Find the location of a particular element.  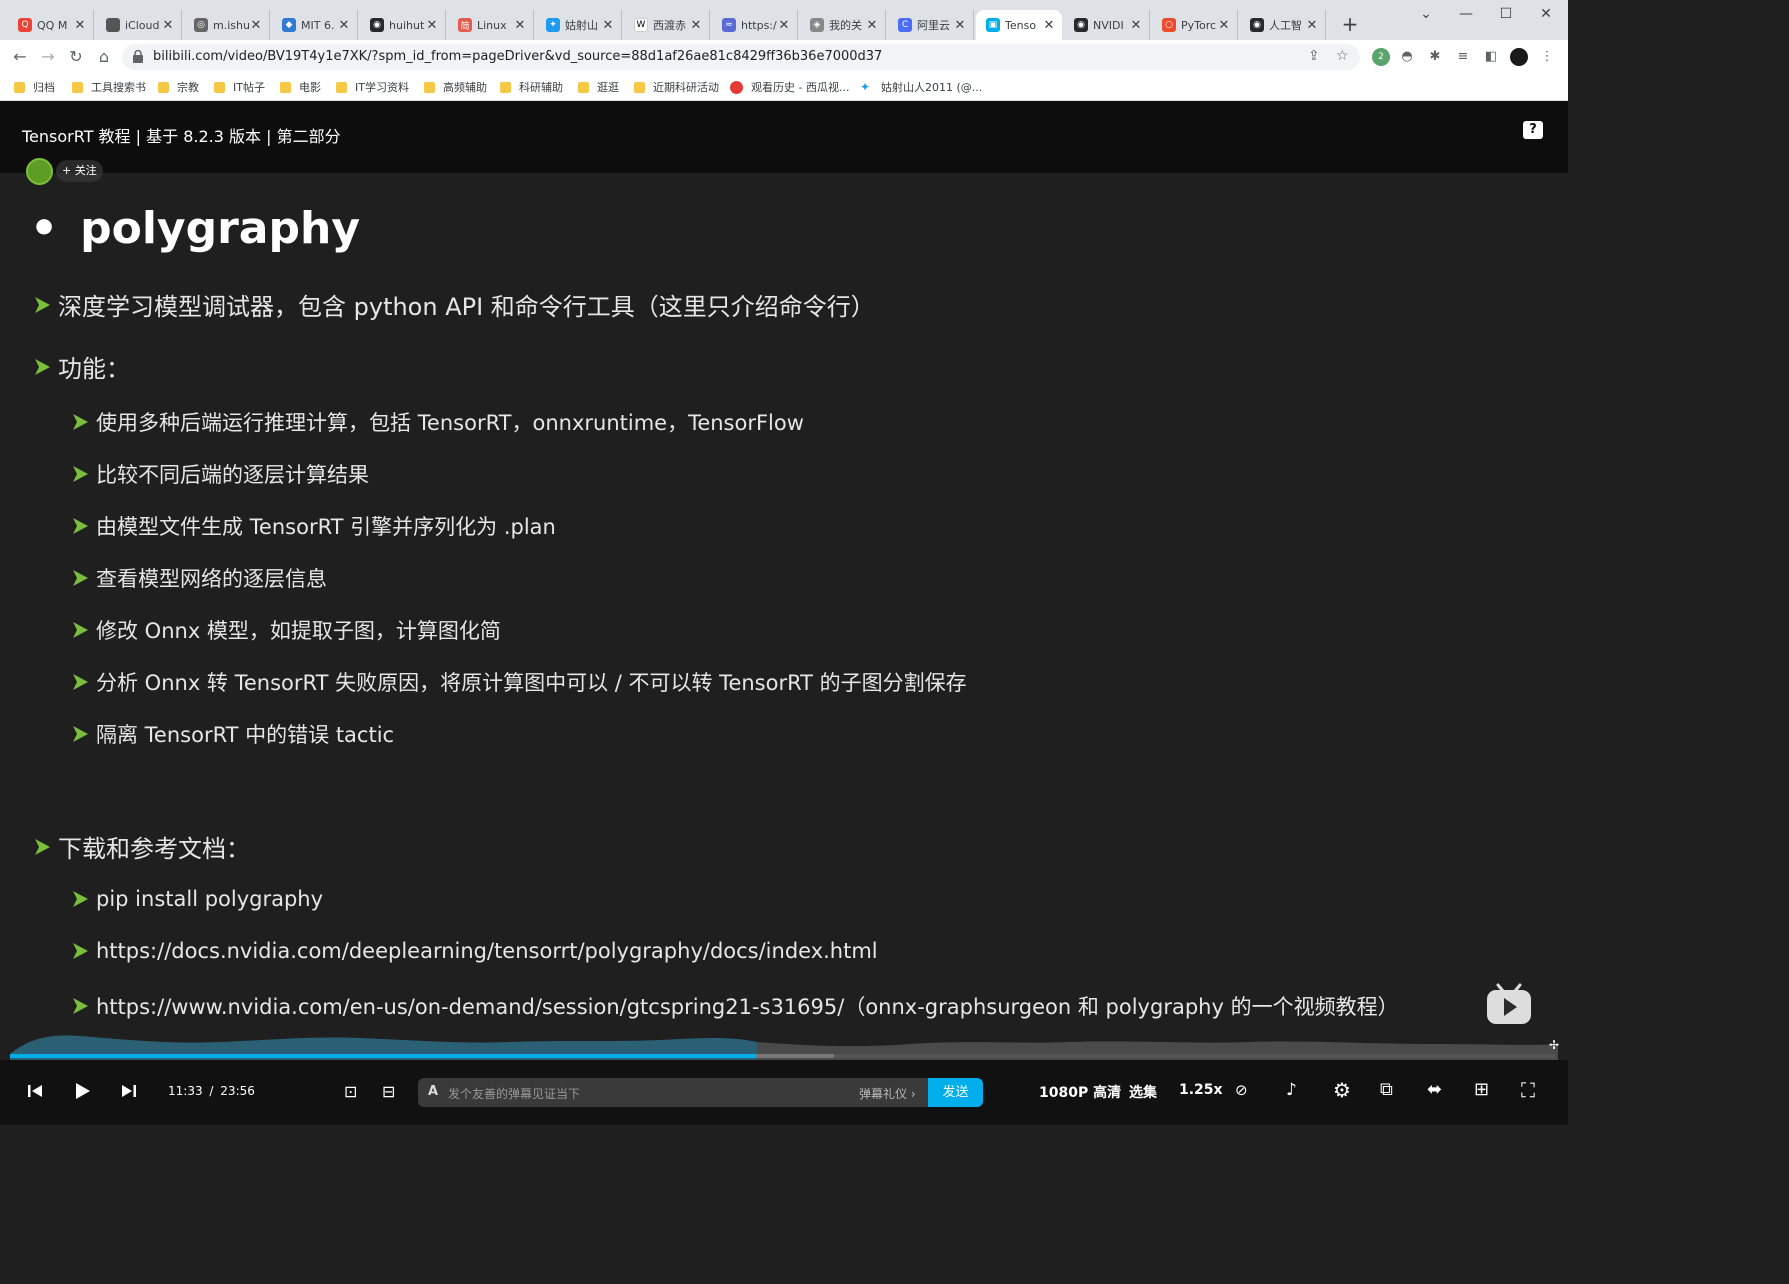

episodes-button: 选集 is located at coordinates (1143, 1092).